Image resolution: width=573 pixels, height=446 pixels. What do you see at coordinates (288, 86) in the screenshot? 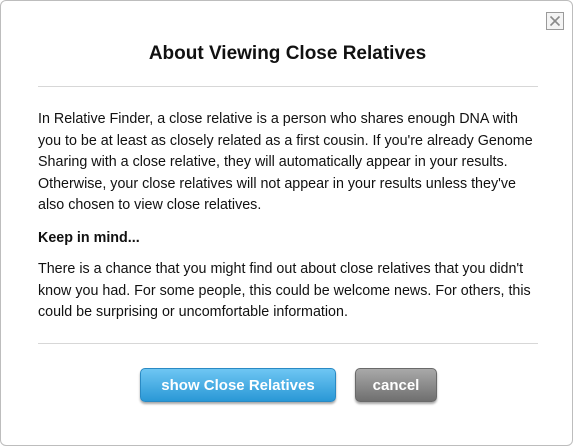
I see `top-divider` at bounding box center [288, 86].